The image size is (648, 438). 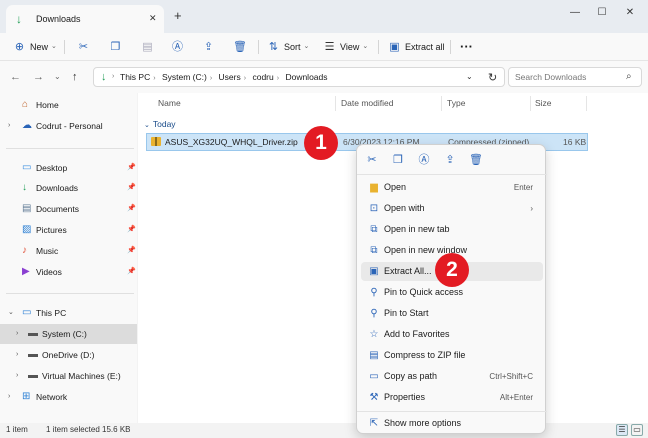 I want to click on share-button: ⇪, so click(x=210, y=47).